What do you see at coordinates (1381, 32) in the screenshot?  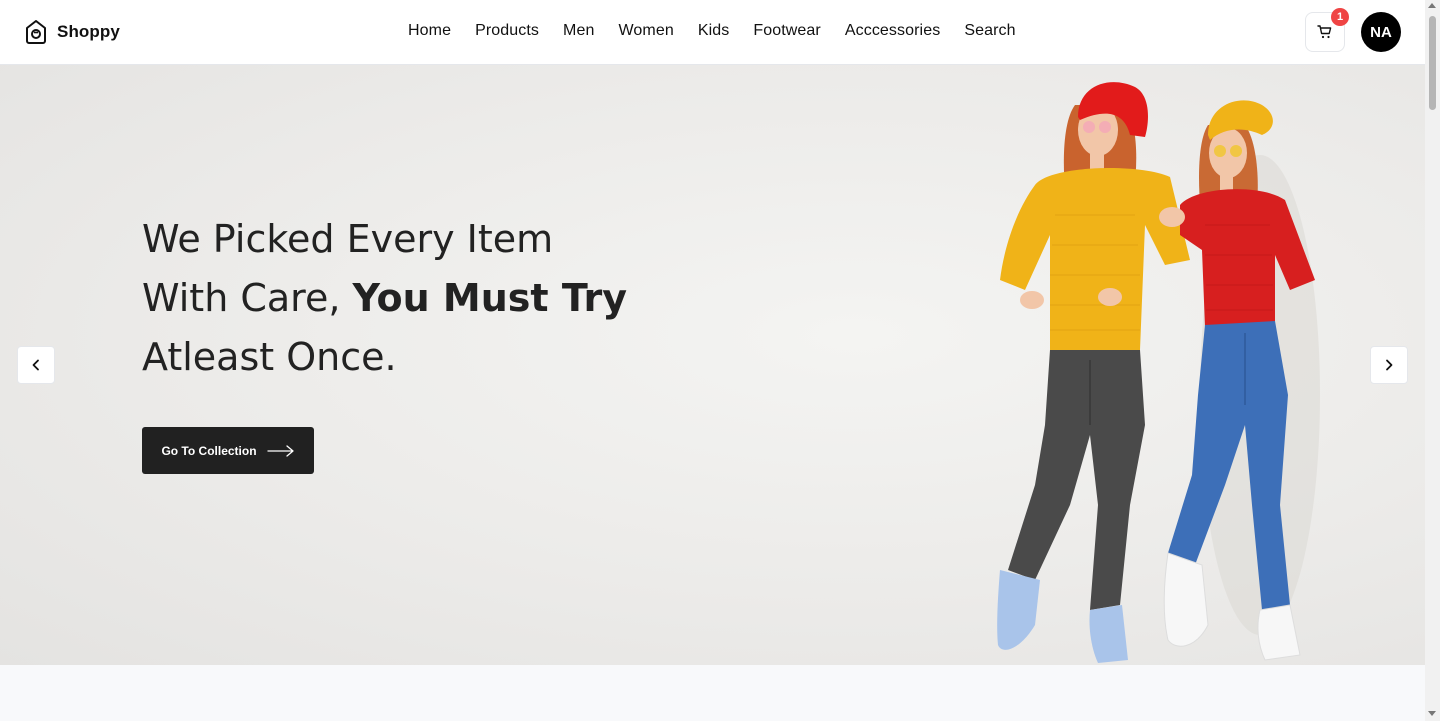 I see `user-avatar: NA` at bounding box center [1381, 32].